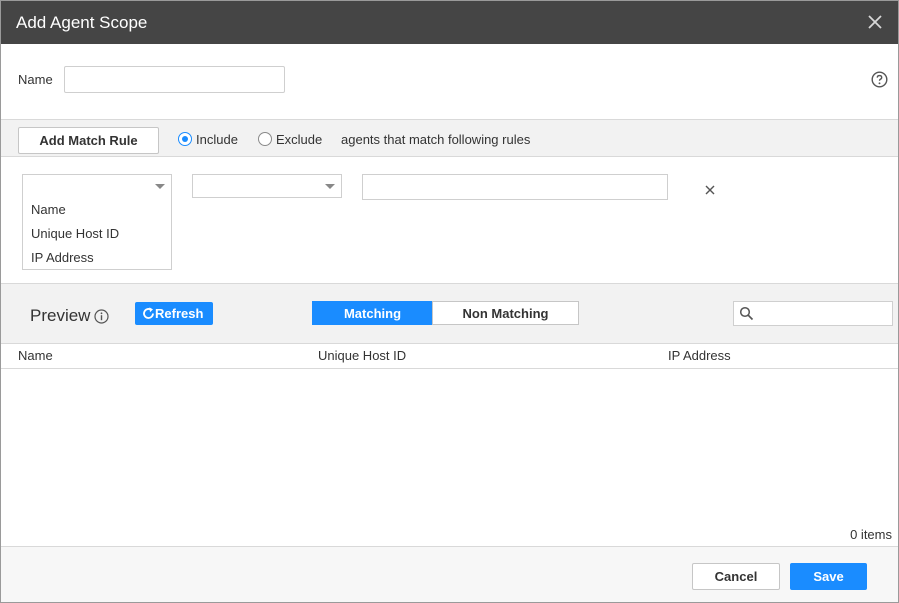 The image size is (899, 603). Describe the element at coordinates (449, 574) in the screenshot. I see `dialog-footer: Cancel Save` at that location.